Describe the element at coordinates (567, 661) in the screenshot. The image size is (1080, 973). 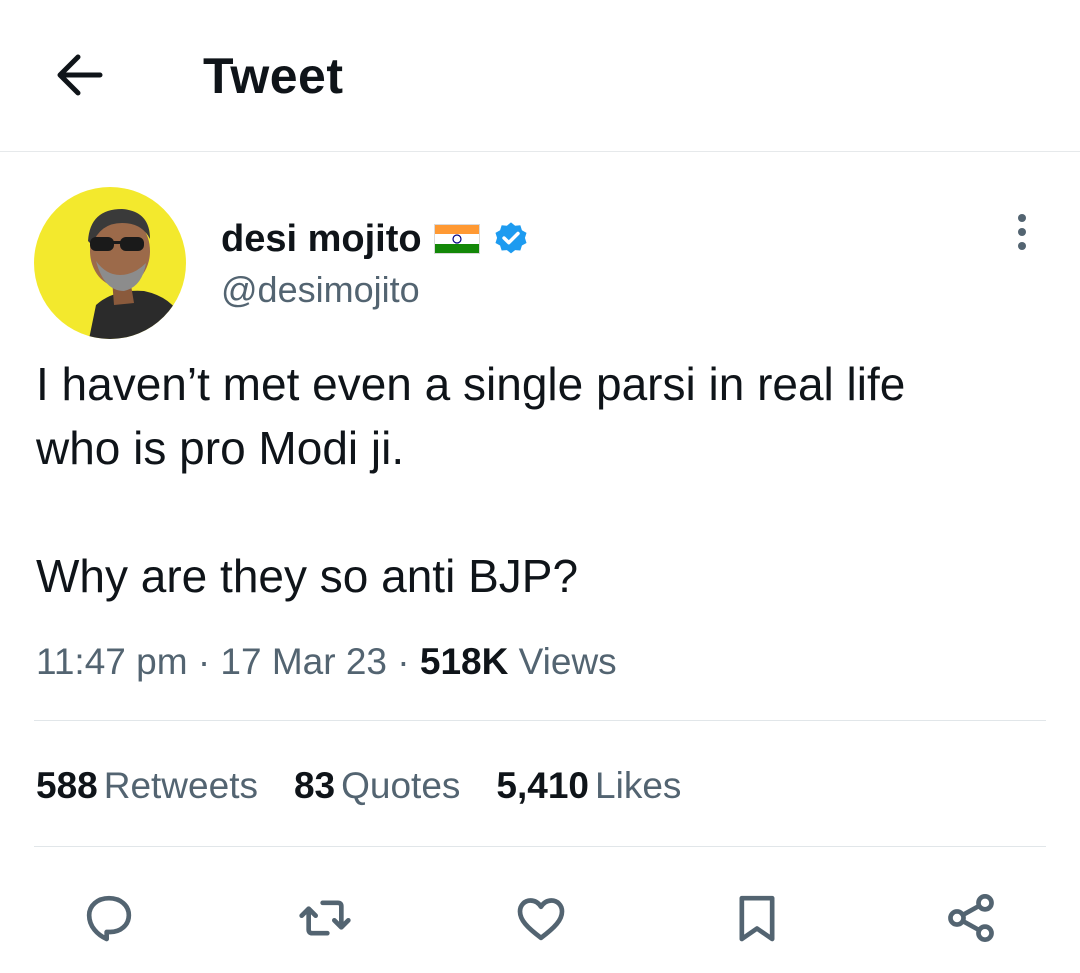
I see `views-label: Views` at that location.